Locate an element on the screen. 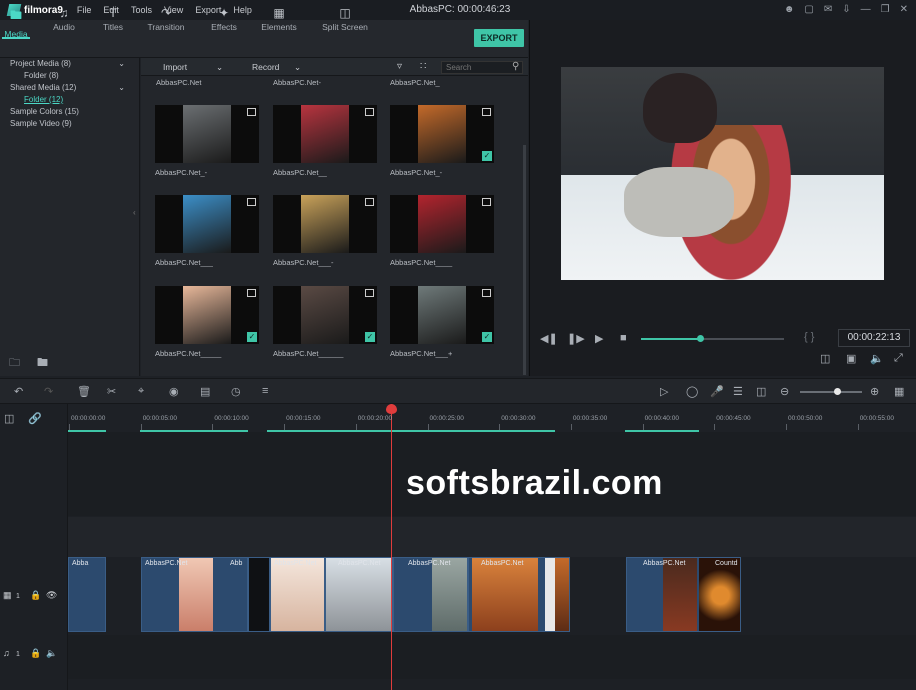 The height and width of the screenshot is (690, 916). tab-audio: ♫ Audio is located at coordinates (64, 21).